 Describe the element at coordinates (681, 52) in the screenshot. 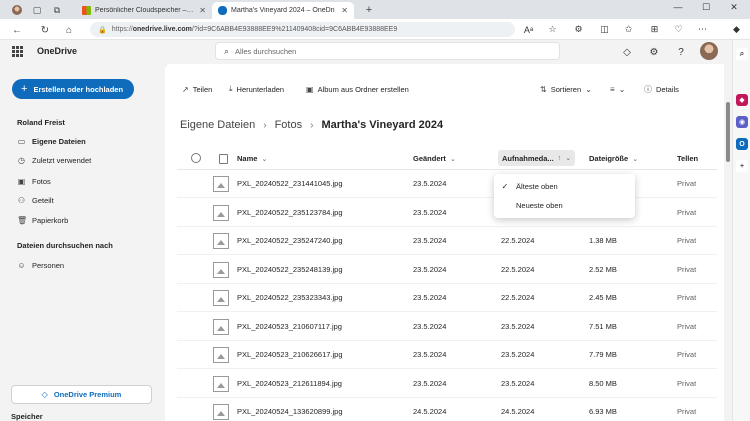

I see `help-icon: ?` at that location.